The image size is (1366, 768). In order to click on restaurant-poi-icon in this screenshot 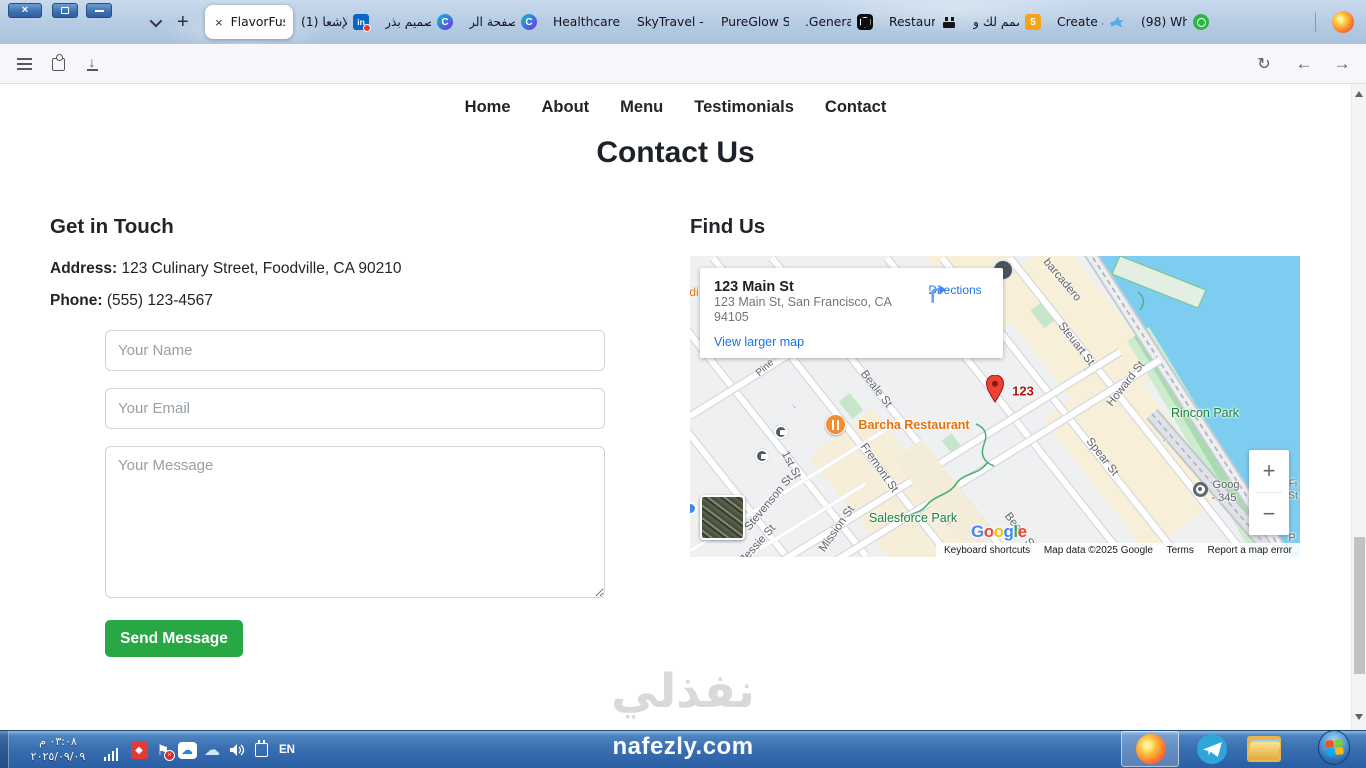, I will do `click(835, 424)`.